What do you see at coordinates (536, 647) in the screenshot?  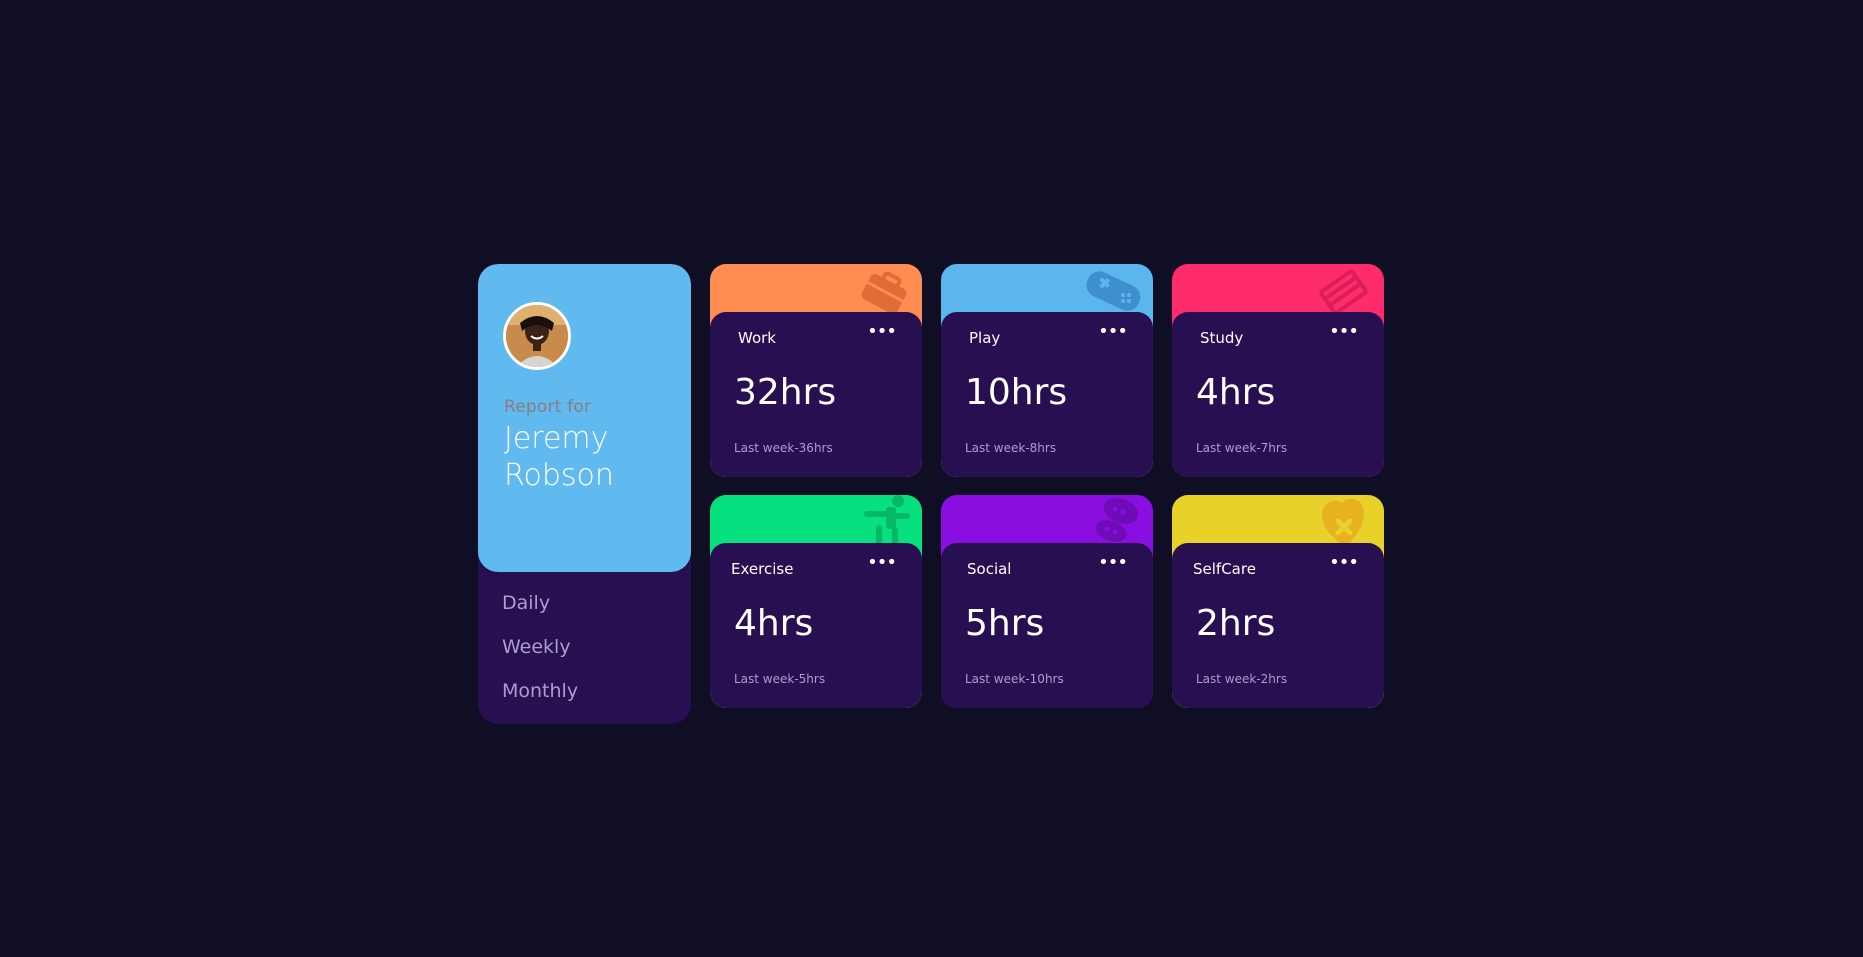 I see `period-weekly: Weekly` at bounding box center [536, 647].